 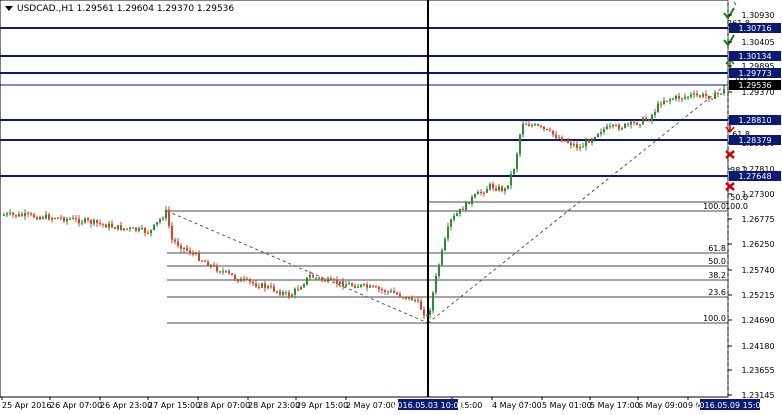 I want to click on price-scale-label: 1.30405, so click(x=757, y=42).